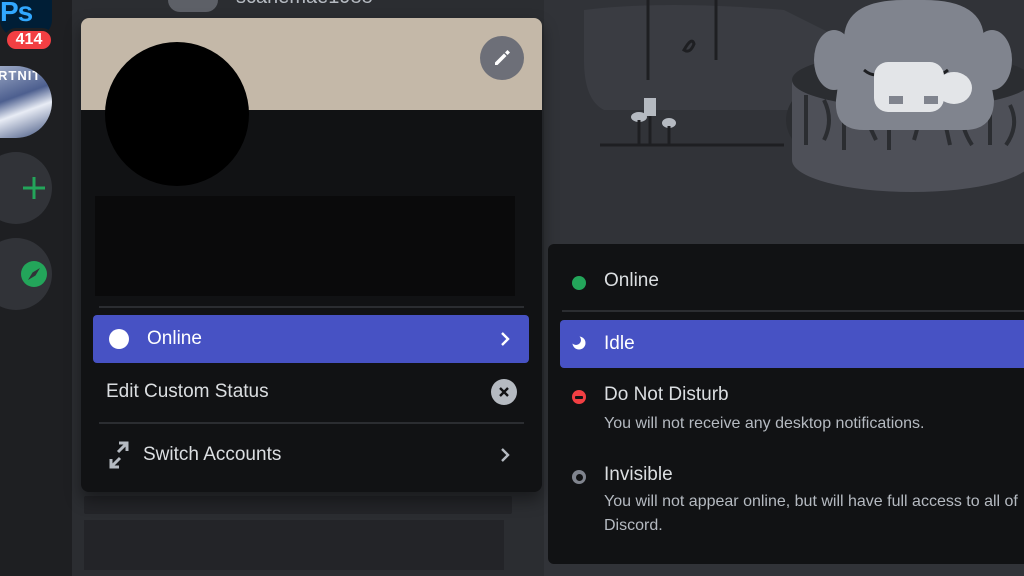 The width and height of the screenshot is (1024, 576). What do you see at coordinates (34, 188) in the screenshot?
I see `plus-icon` at bounding box center [34, 188].